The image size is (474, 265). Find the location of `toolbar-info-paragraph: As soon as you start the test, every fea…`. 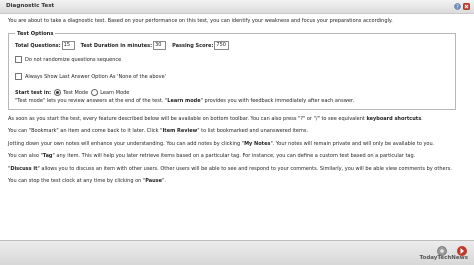

toolbar-info-paragraph: As soon as you start the test, every fea… is located at coordinates (237, 119).